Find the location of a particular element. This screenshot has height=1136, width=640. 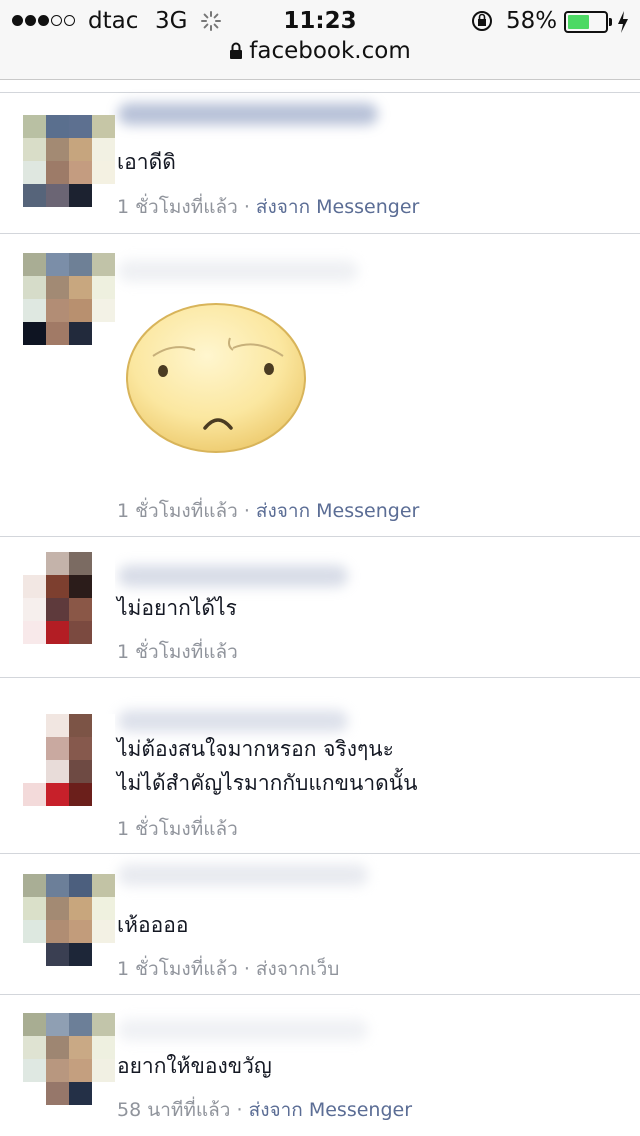

rotation-lock-icon is located at coordinates (482, 21).